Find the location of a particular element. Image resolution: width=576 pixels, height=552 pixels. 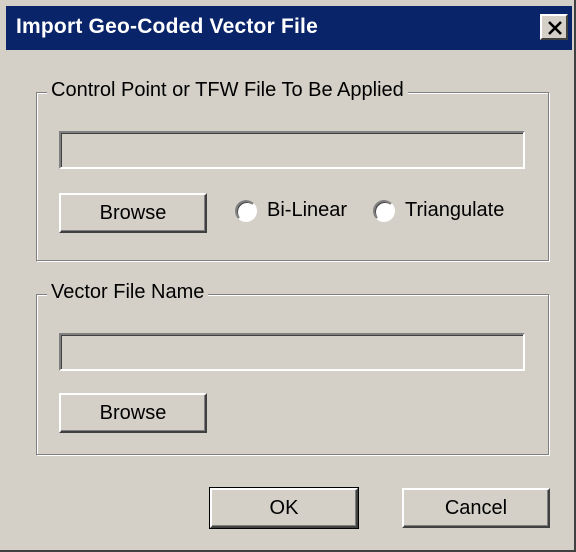

bilinear-radio-label: Bi-Linear is located at coordinates (307, 210).